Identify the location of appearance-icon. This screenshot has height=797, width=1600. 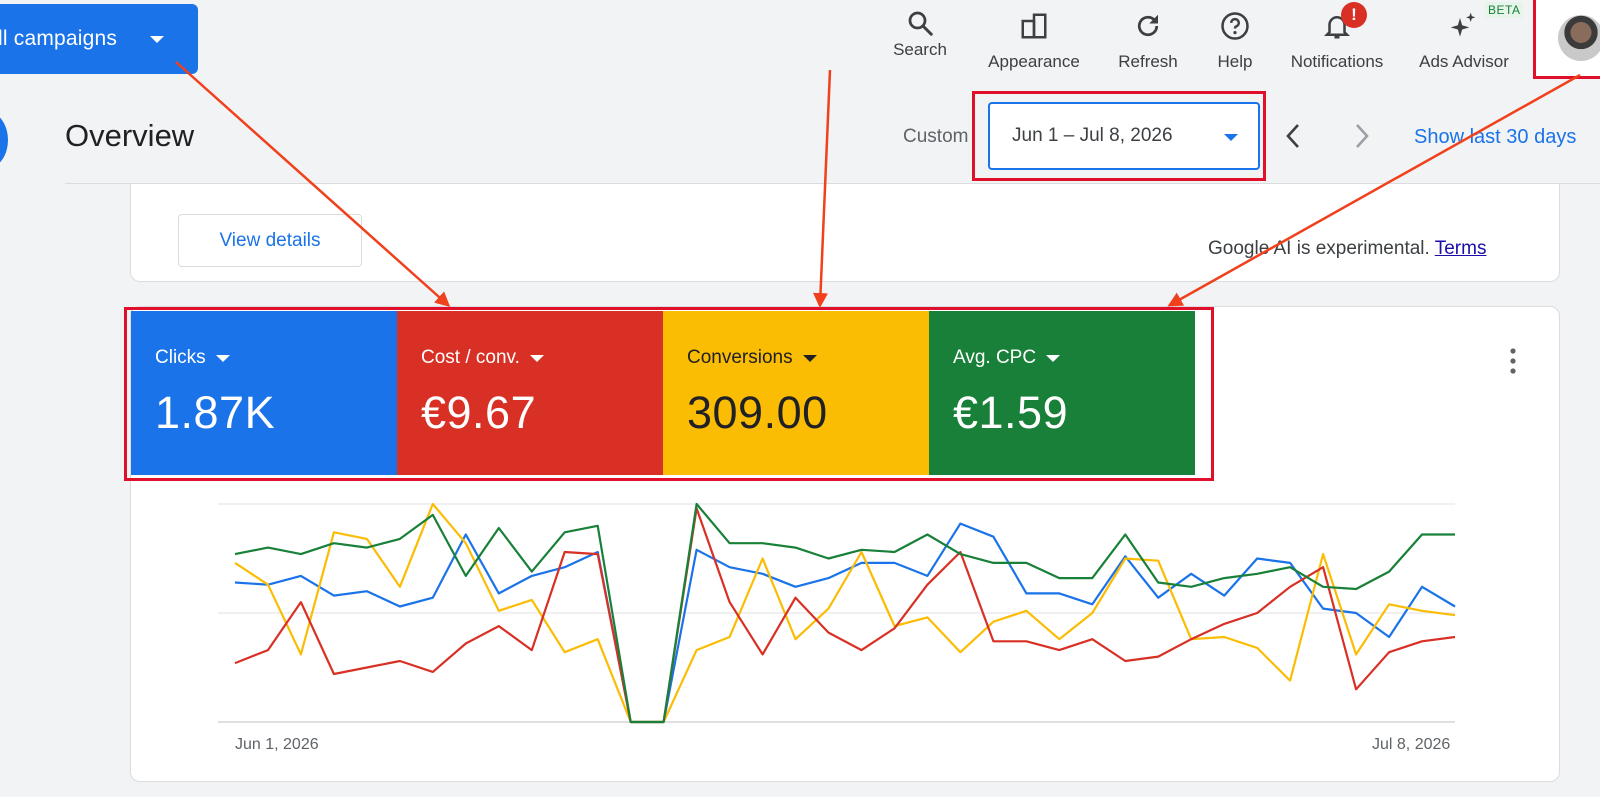
(1034, 26).